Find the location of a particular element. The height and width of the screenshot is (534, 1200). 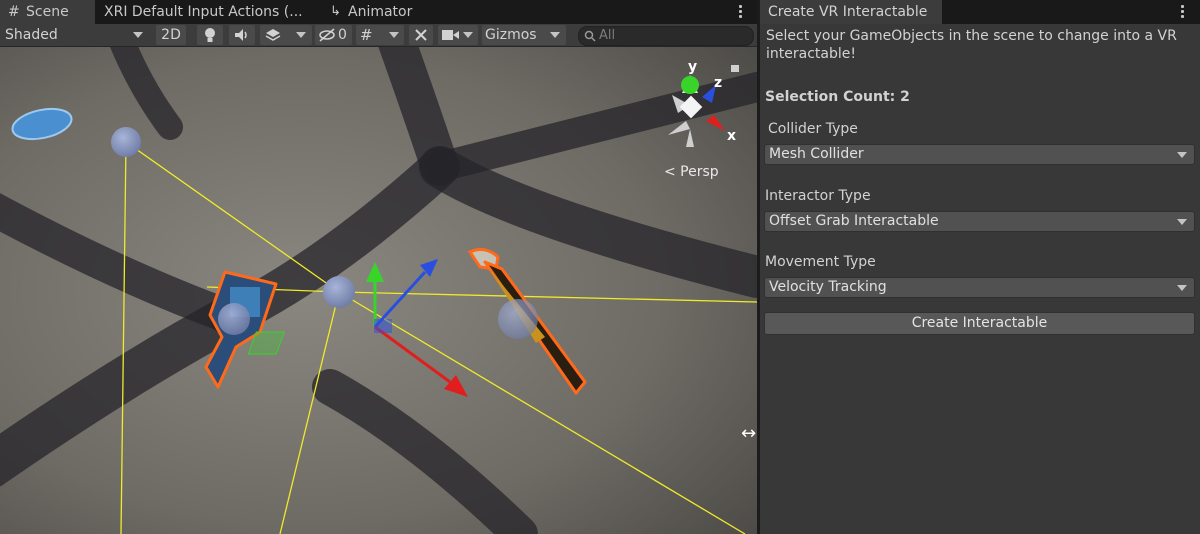

create-interactable-button: Create Interactable is located at coordinates (979, 323).